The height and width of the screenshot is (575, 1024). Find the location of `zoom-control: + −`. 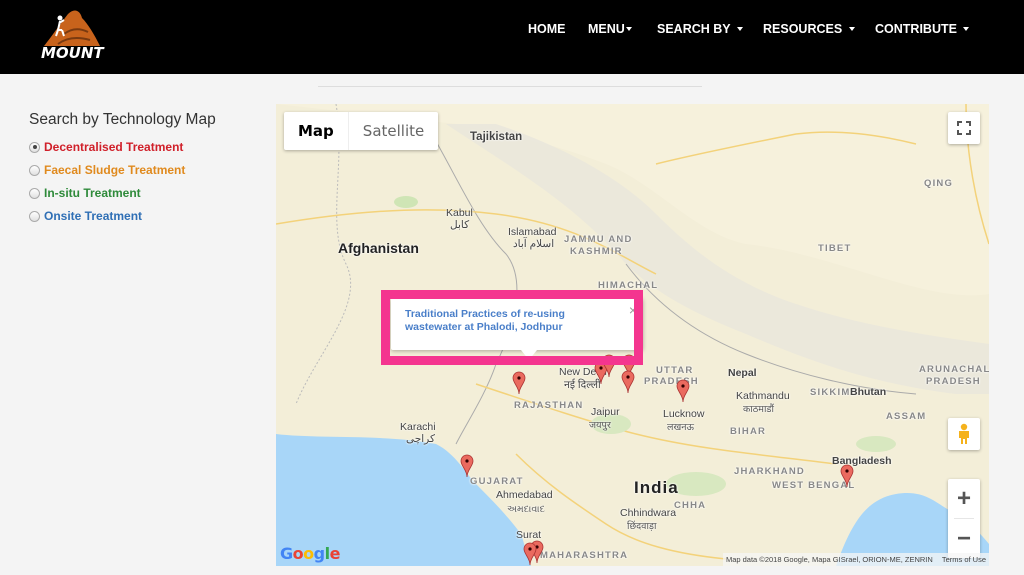

zoom-control: + − is located at coordinates (964, 518).